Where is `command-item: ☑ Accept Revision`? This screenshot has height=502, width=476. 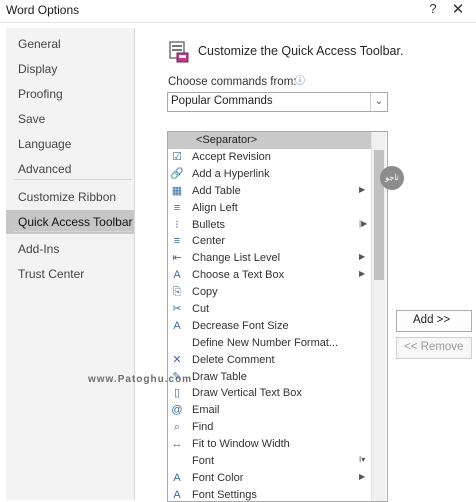
command-item: ☑ Accept Revision is located at coordinates (269, 157).